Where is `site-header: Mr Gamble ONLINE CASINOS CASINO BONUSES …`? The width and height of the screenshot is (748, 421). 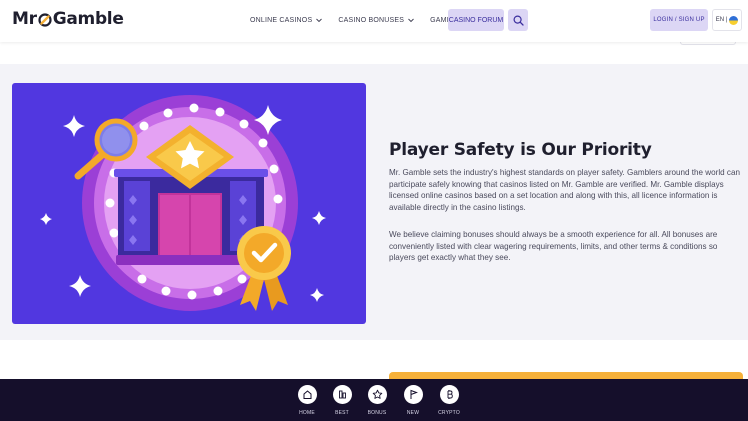 site-header: Mr Gamble ONLINE CASINOS CASINO BONUSES … is located at coordinates (374, 21).